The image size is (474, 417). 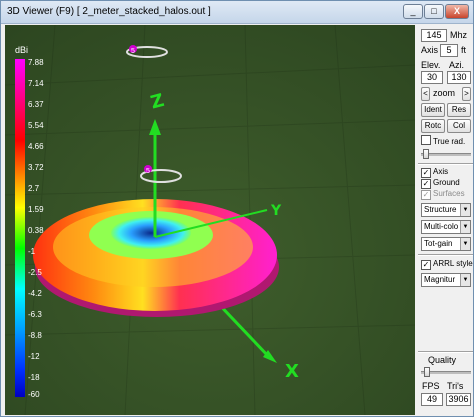 I want to click on maximize-button: □, so click(x=434, y=11).